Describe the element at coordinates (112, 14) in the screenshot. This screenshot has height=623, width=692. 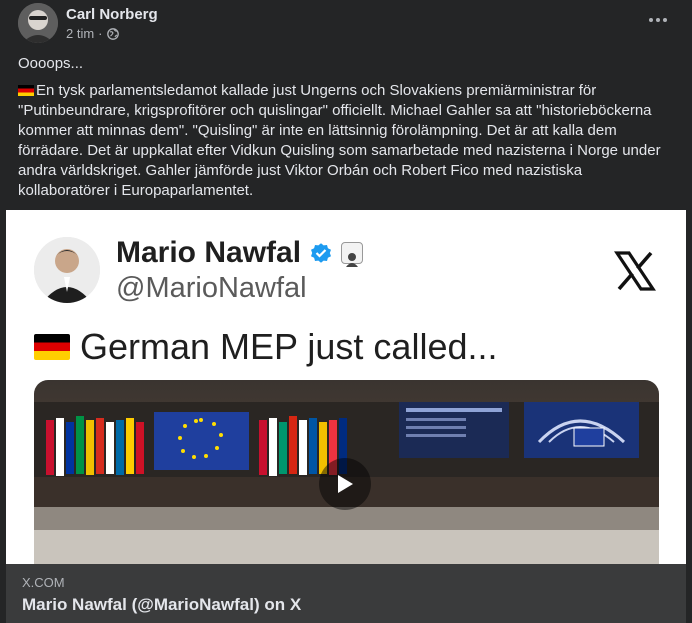
I see `author-name: Carl Norberg` at that location.